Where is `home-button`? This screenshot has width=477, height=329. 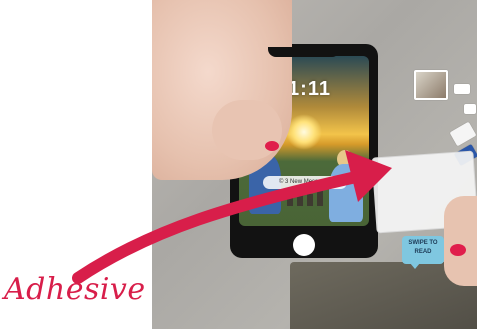
home-button is located at coordinates (304, 245).